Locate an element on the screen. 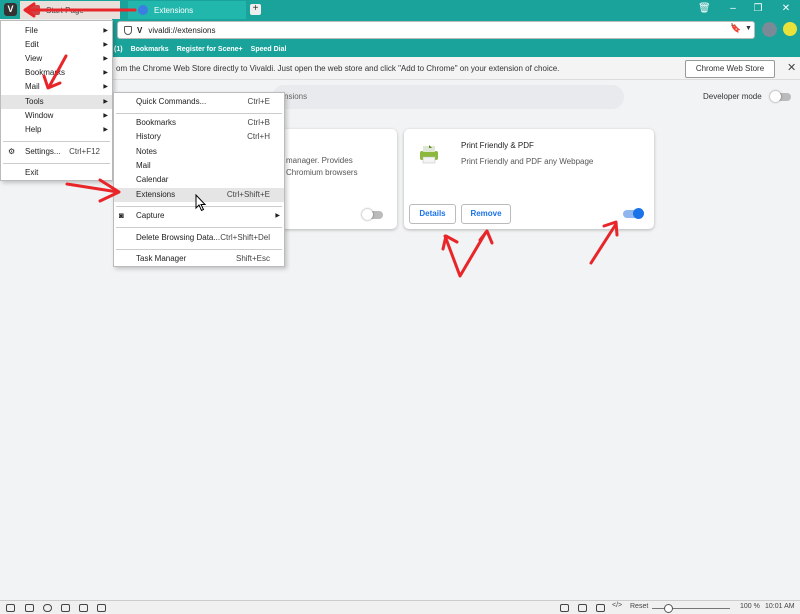 This screenshot has height=614, width=800. zoom-reset-button: Reset is located at coordinates (639, 606).